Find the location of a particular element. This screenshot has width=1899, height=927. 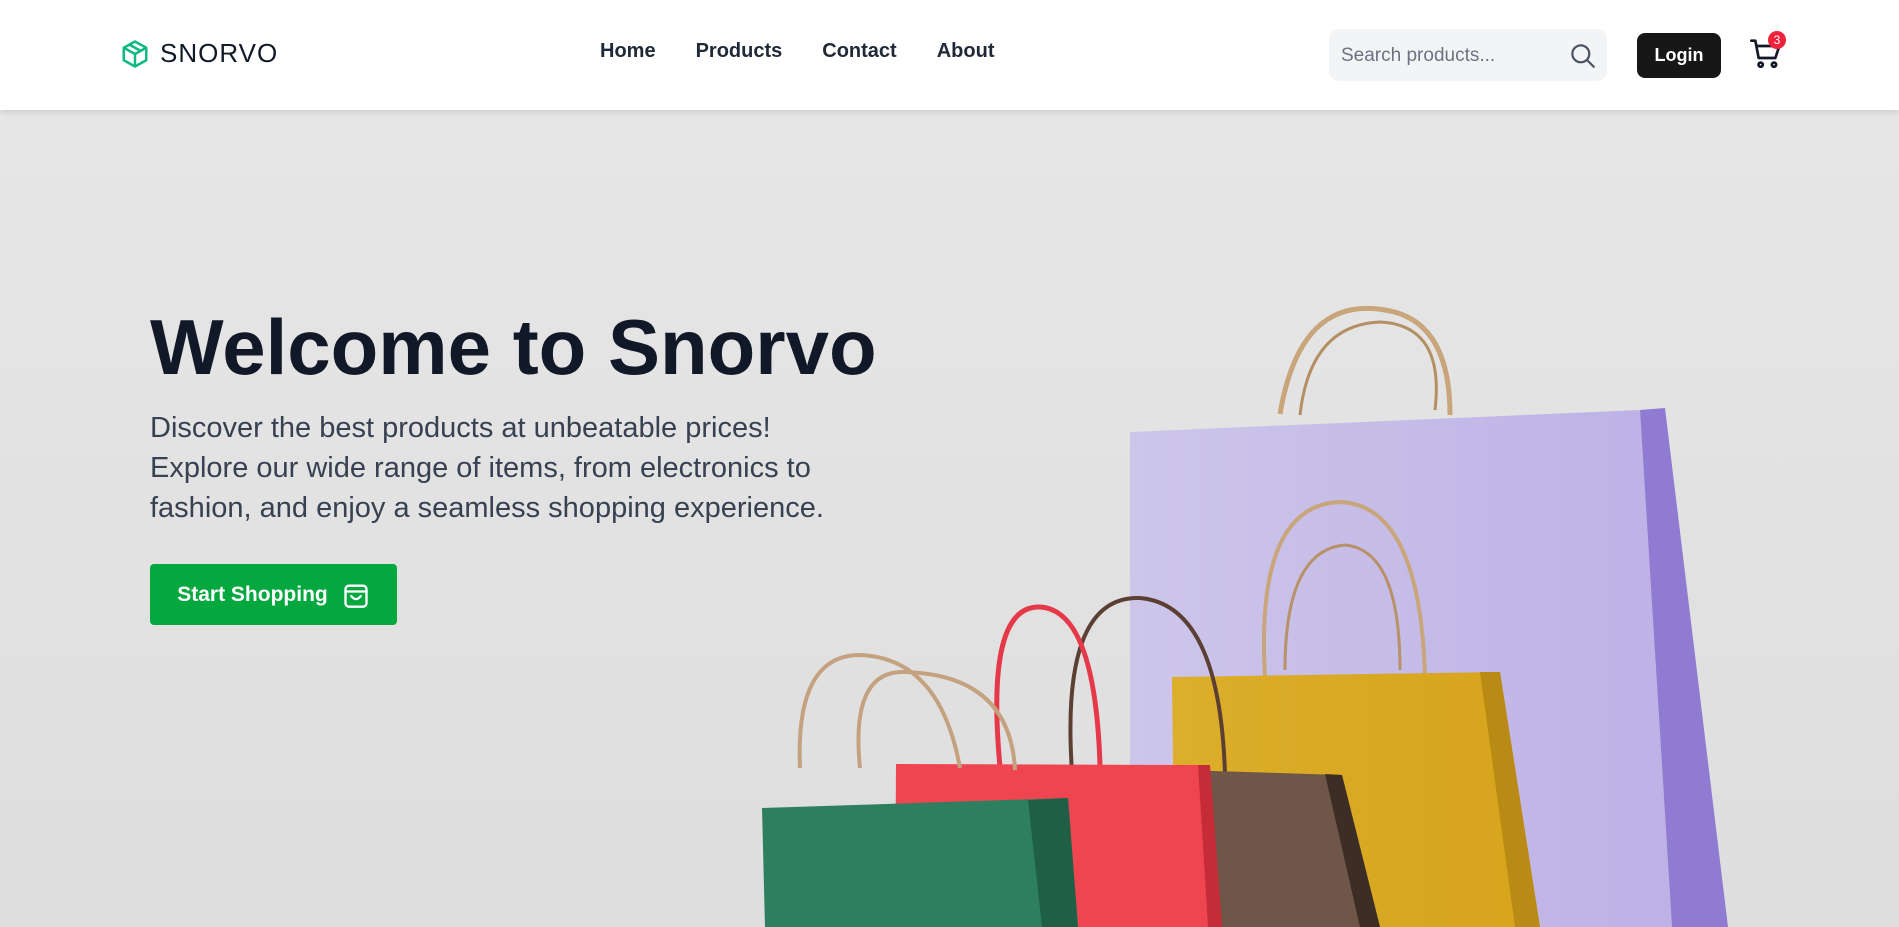

search-icon is located at coordinates (1582, 55).